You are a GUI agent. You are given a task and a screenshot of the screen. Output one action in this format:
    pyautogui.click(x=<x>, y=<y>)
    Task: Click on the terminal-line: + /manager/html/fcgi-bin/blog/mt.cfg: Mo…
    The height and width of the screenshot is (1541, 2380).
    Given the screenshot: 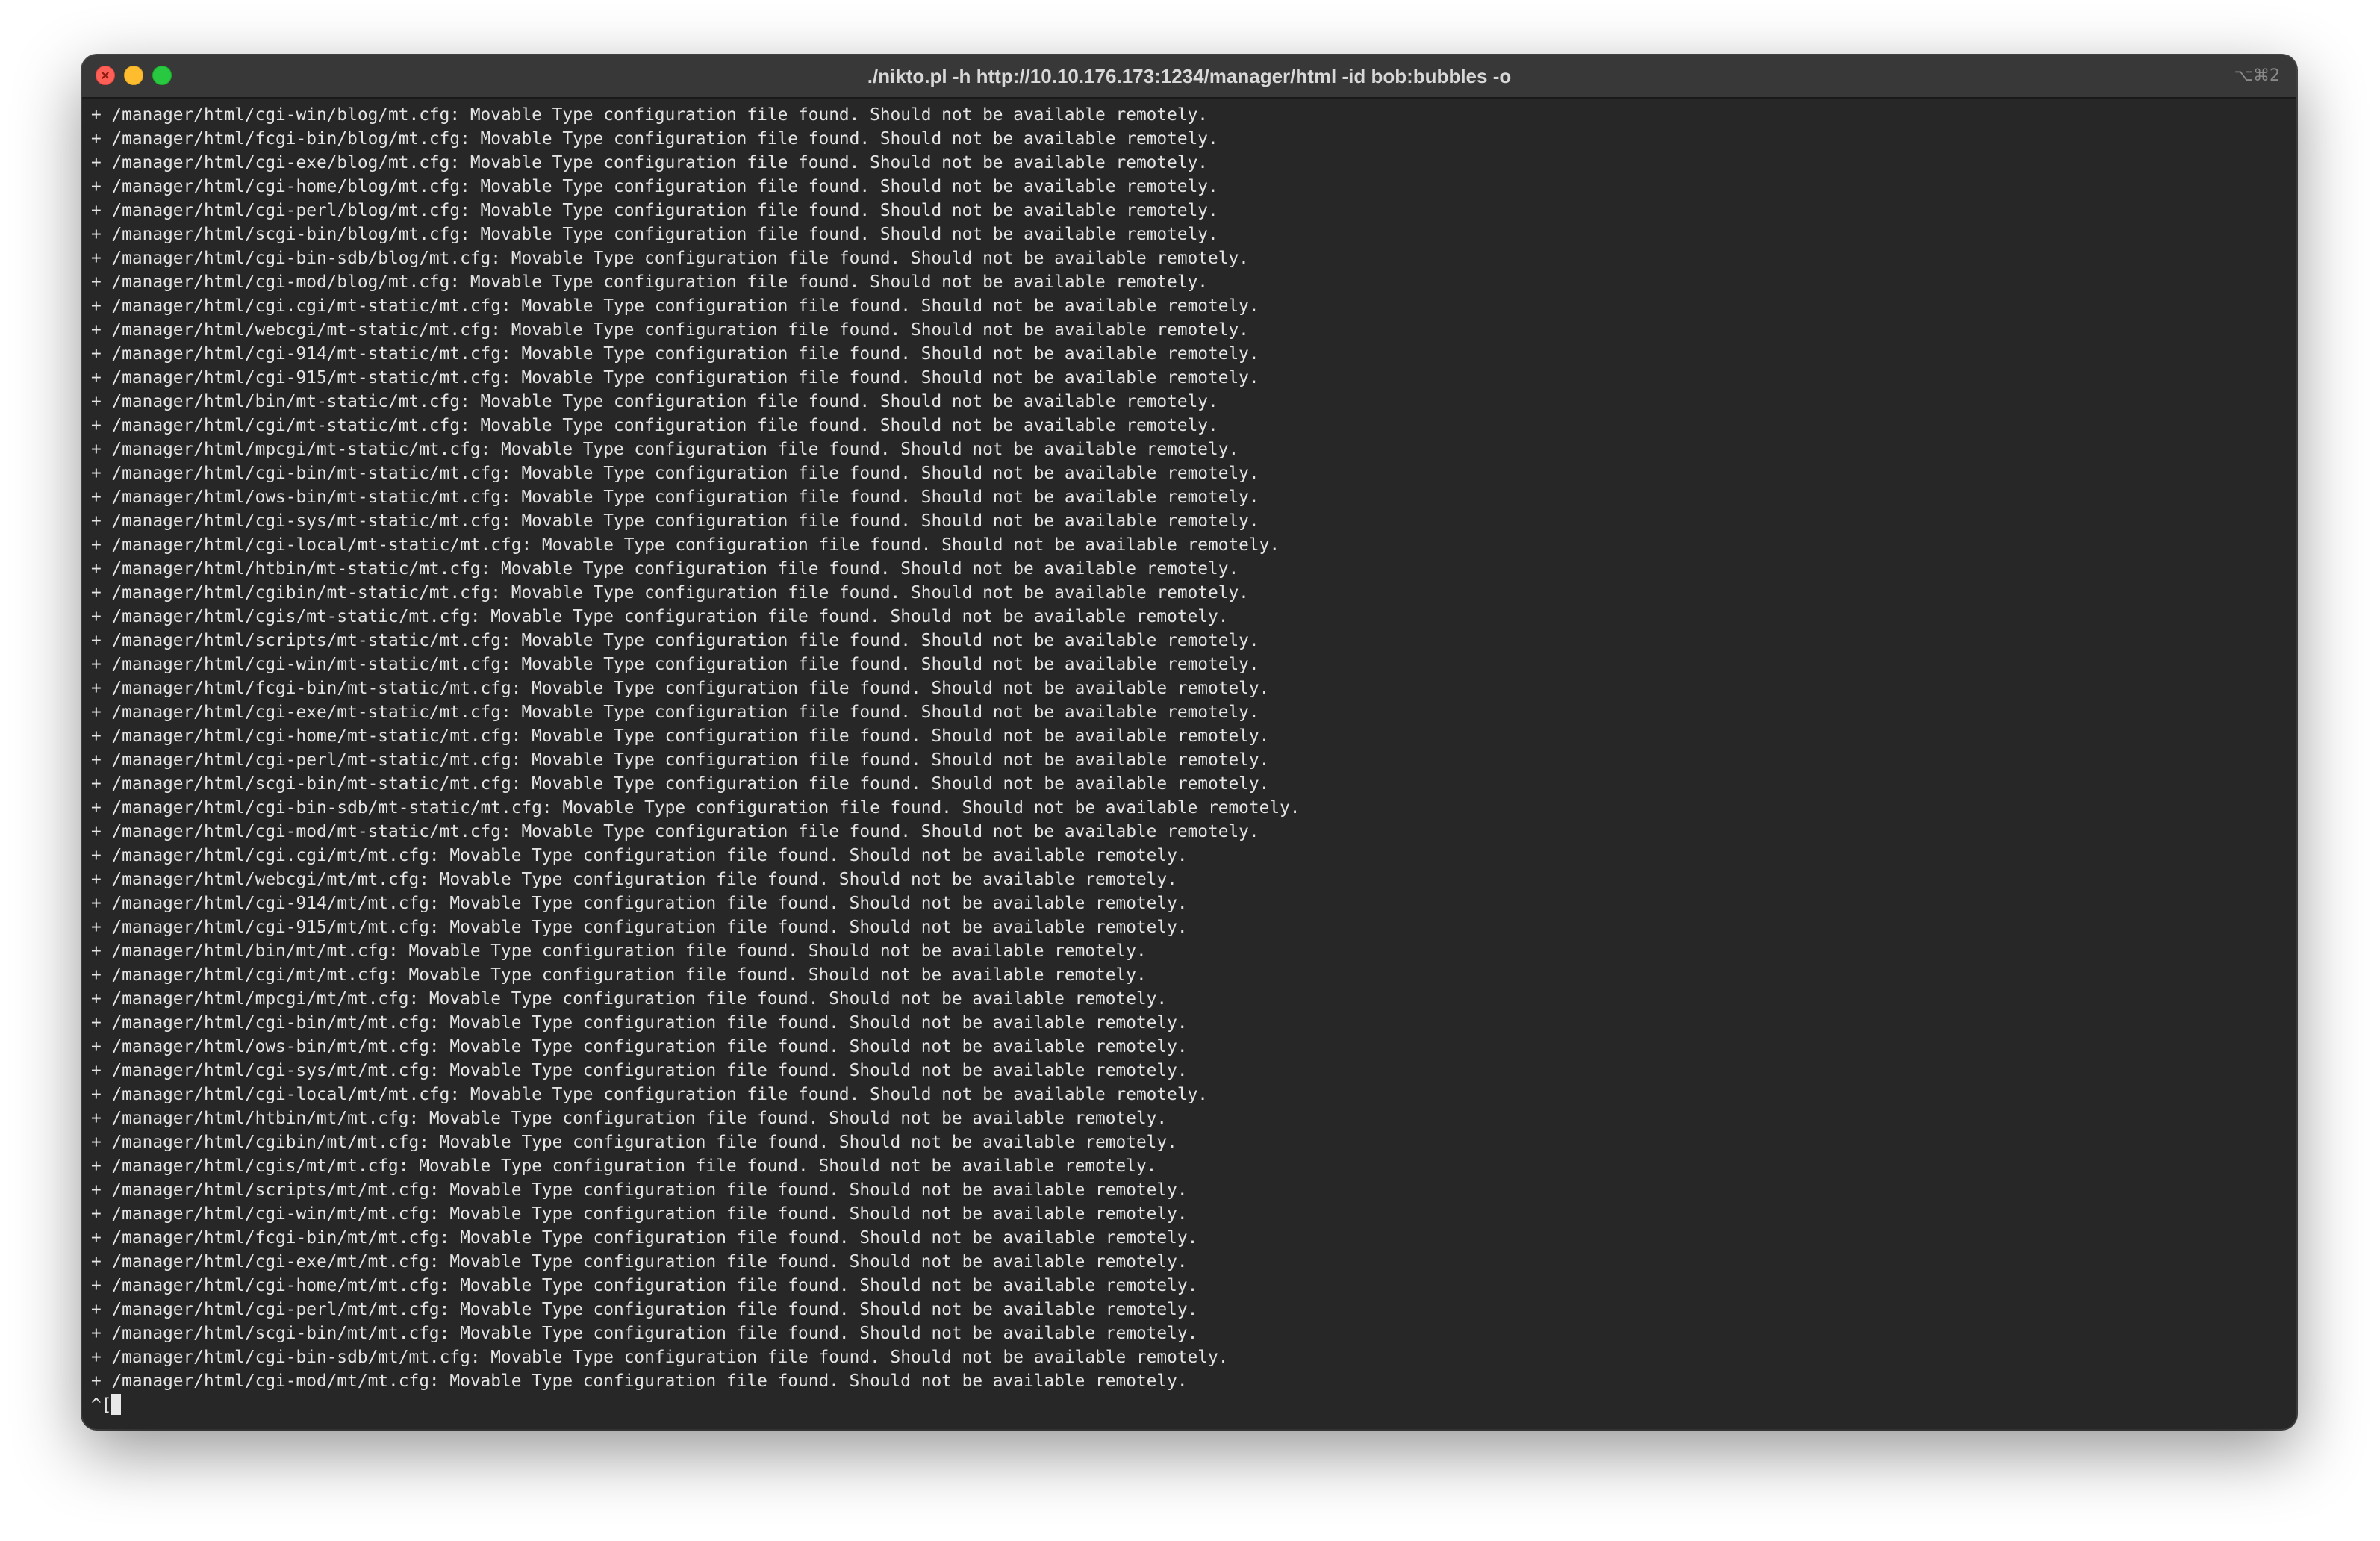 What is the action you would take?
    pyautogui.click(x=654, y=139)
    